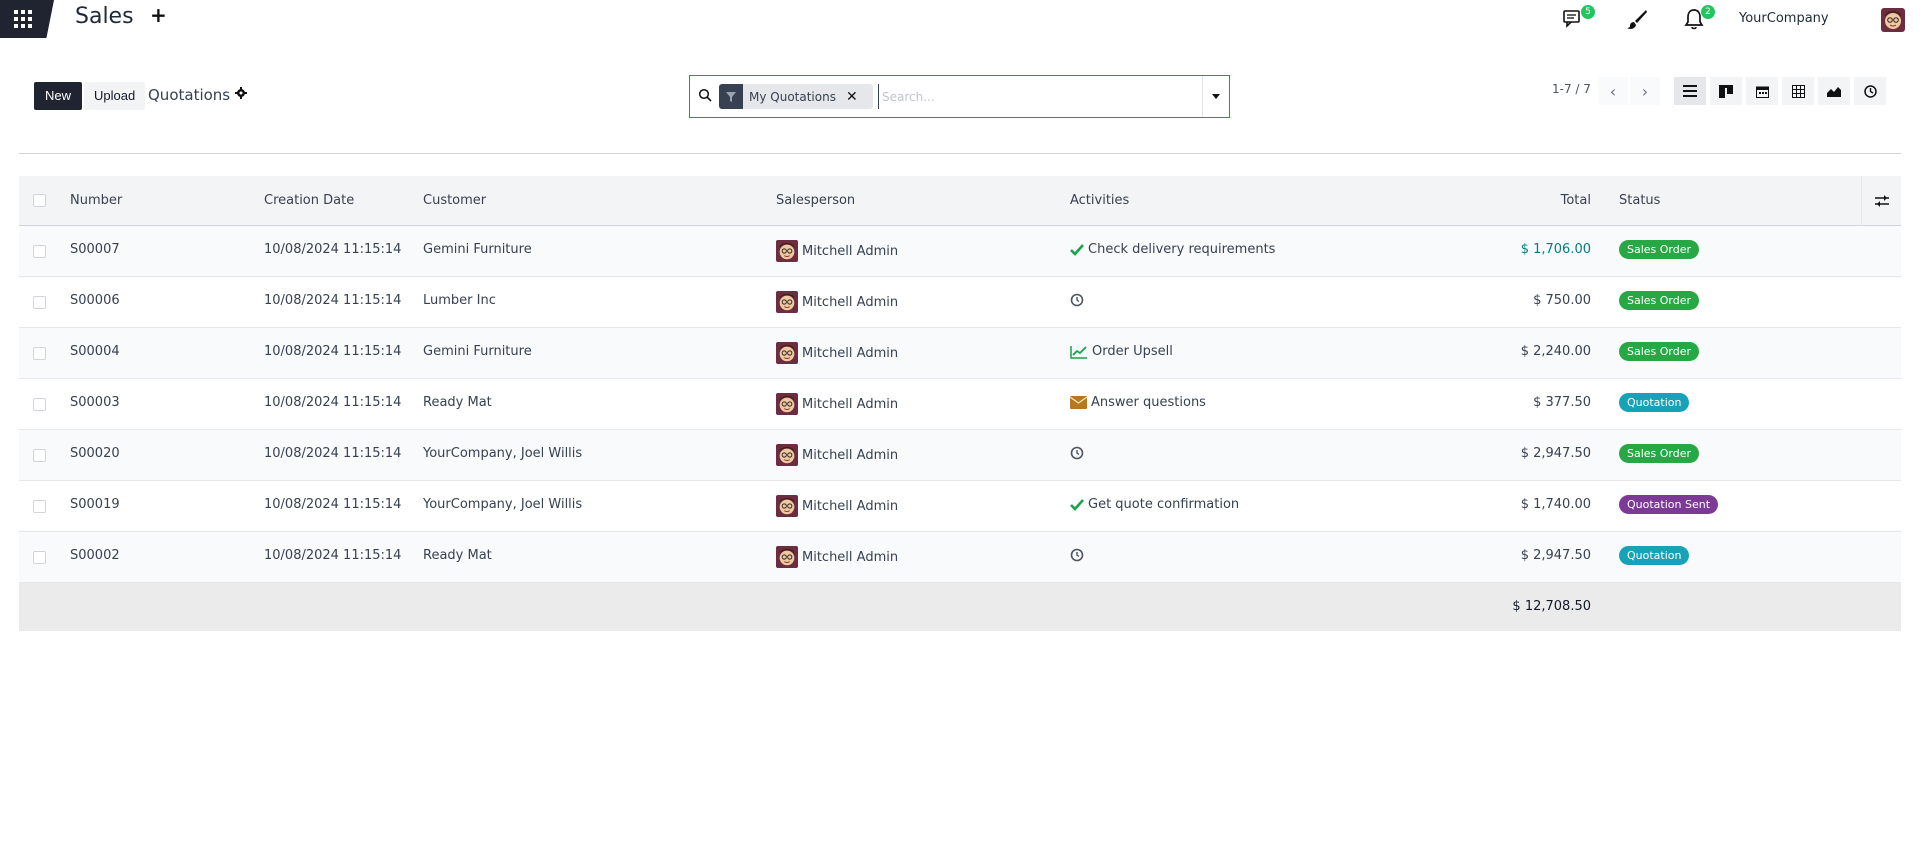  I want to click on order-total: $ 377.50, so click(1562, 402).